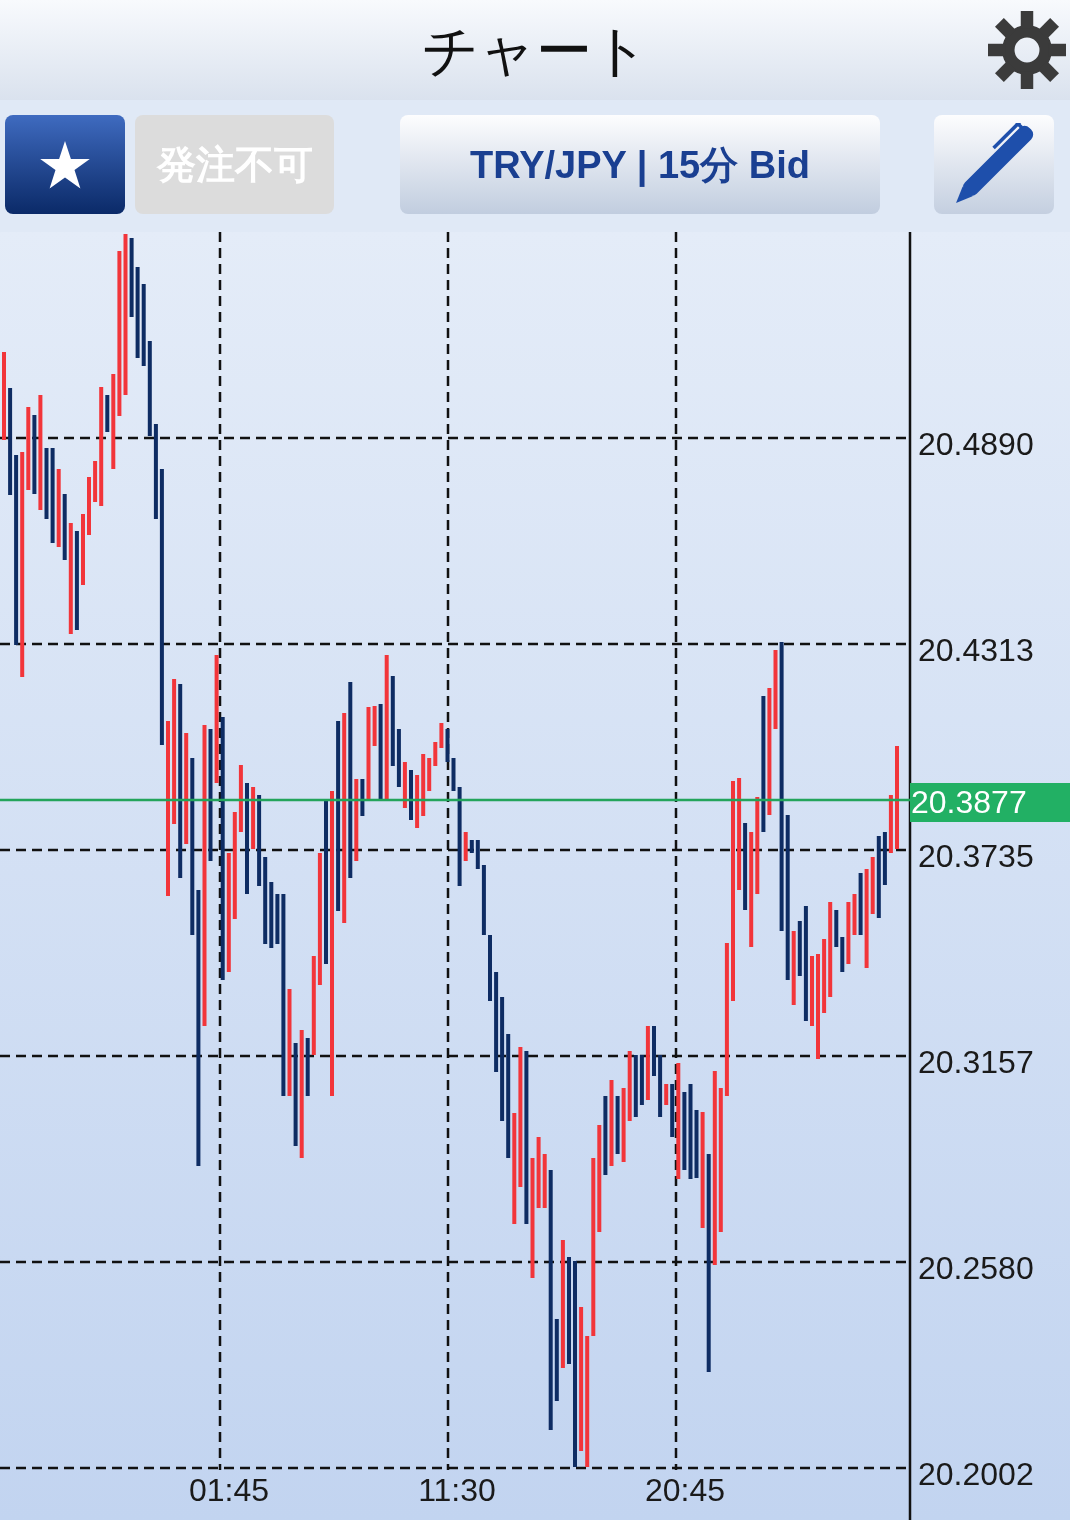  What do you see at coordinates (994, 164) in the screenshot?
I see `pen-button` at bounding box center [994, 164].